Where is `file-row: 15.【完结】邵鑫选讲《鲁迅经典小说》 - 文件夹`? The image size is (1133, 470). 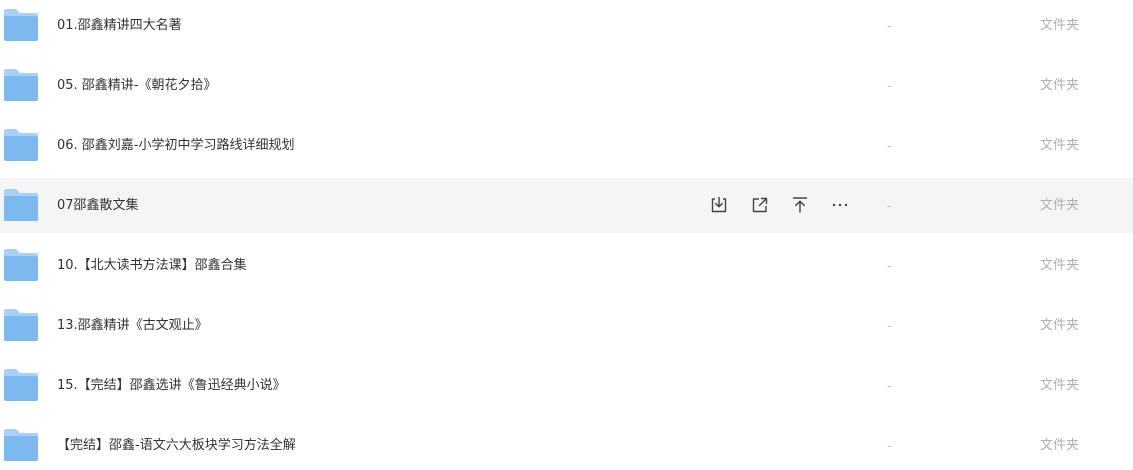 file-row: 15.【完结】邵鑫选讲《鲁迅经典小说》 - 文件夹 is located at coordinates (566, 385).